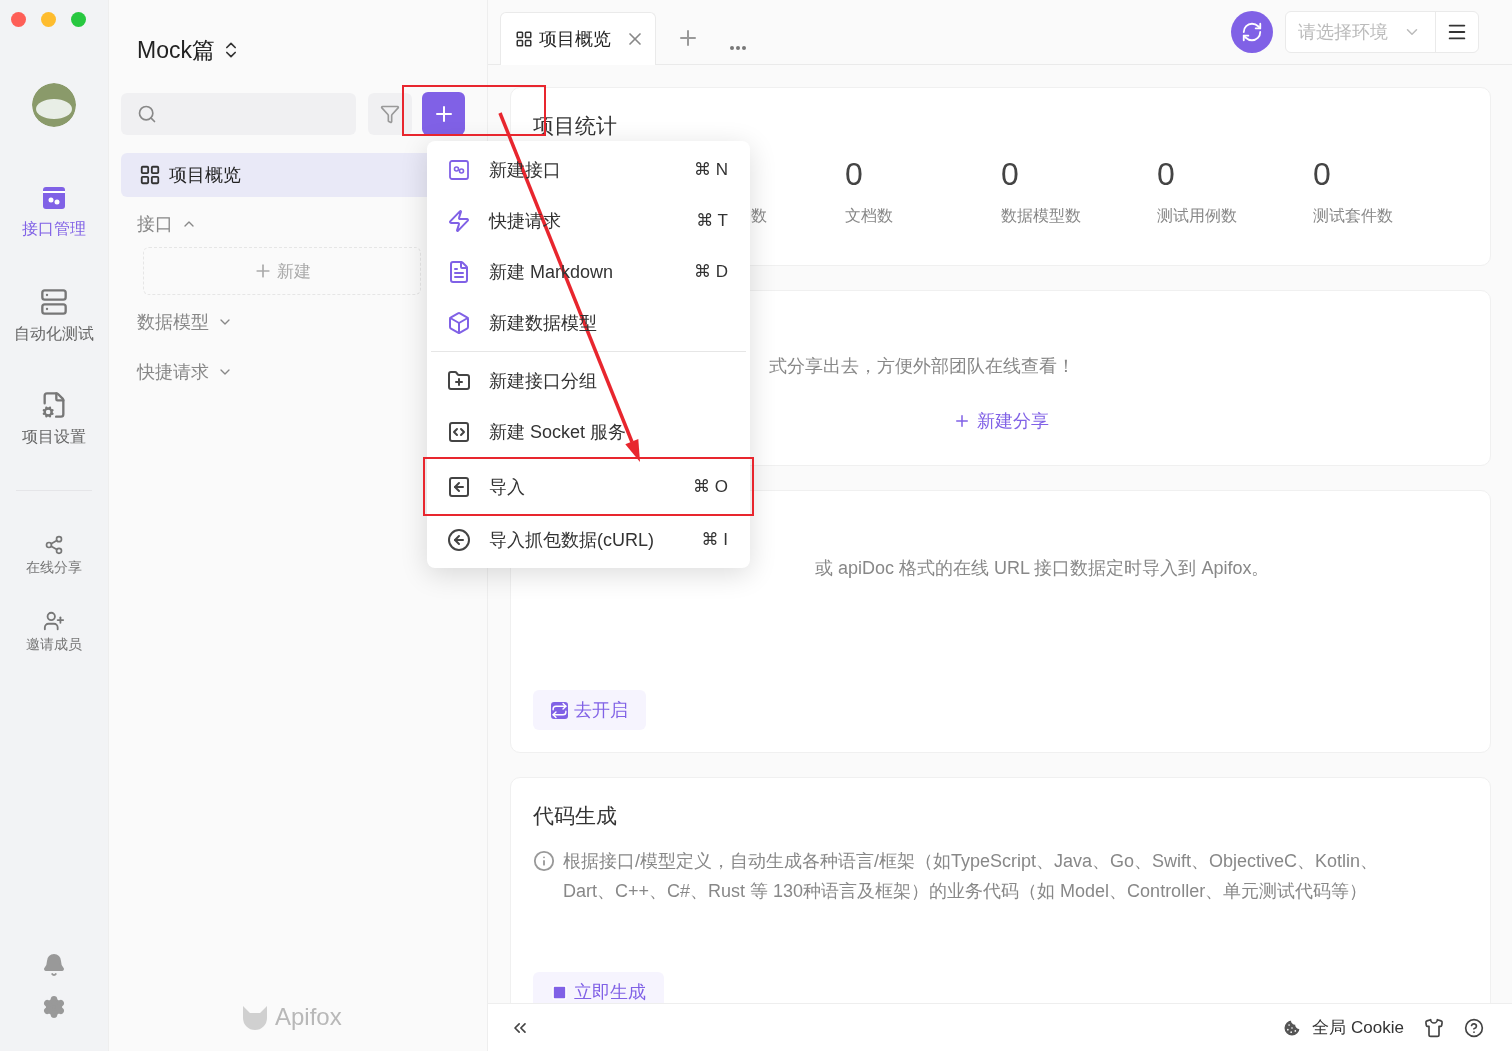  Describe the element at coordinates (459, 271) in the screenshot. I see `document-icon` at that location.